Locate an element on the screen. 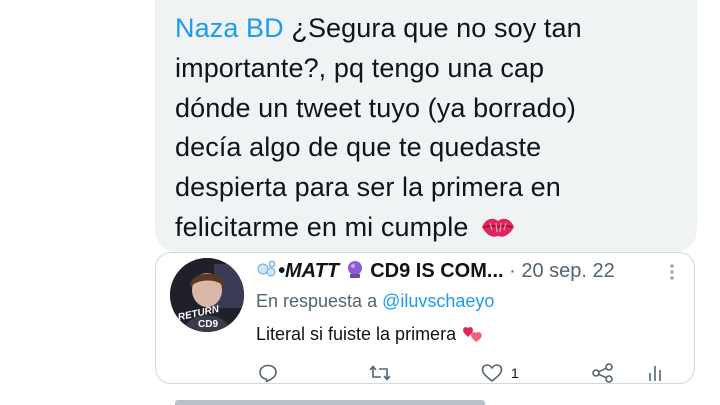 This screenshot has width=720, height=405. share-action is located at coordinates (603, 373).